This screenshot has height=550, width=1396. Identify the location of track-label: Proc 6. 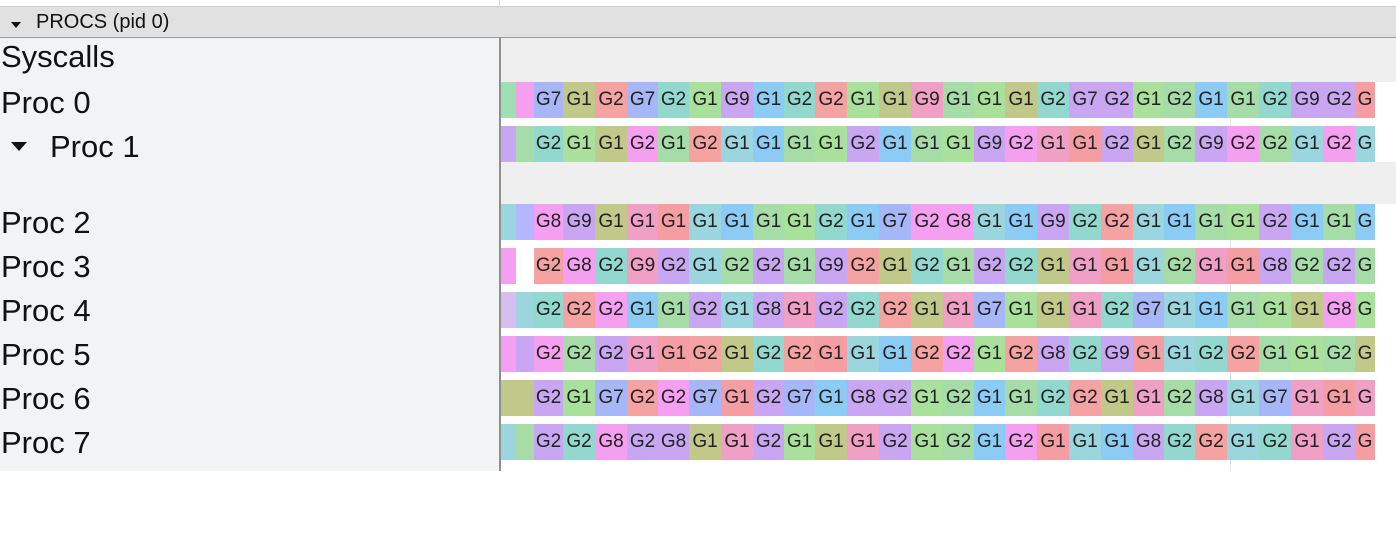
(46, 399).